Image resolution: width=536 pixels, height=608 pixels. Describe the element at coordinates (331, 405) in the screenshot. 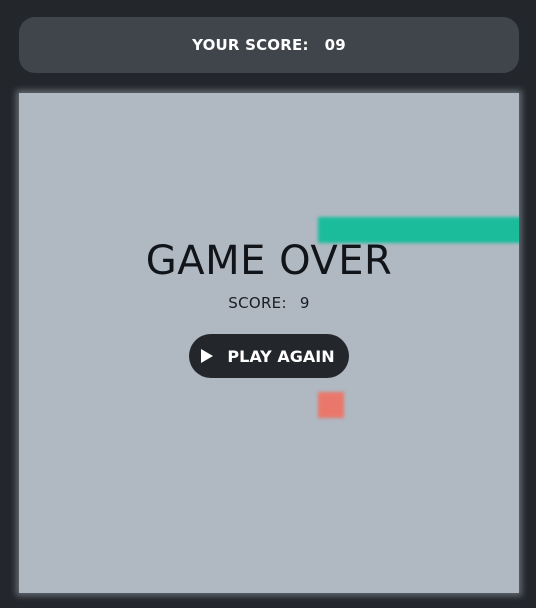

I see `food-item` at that location.